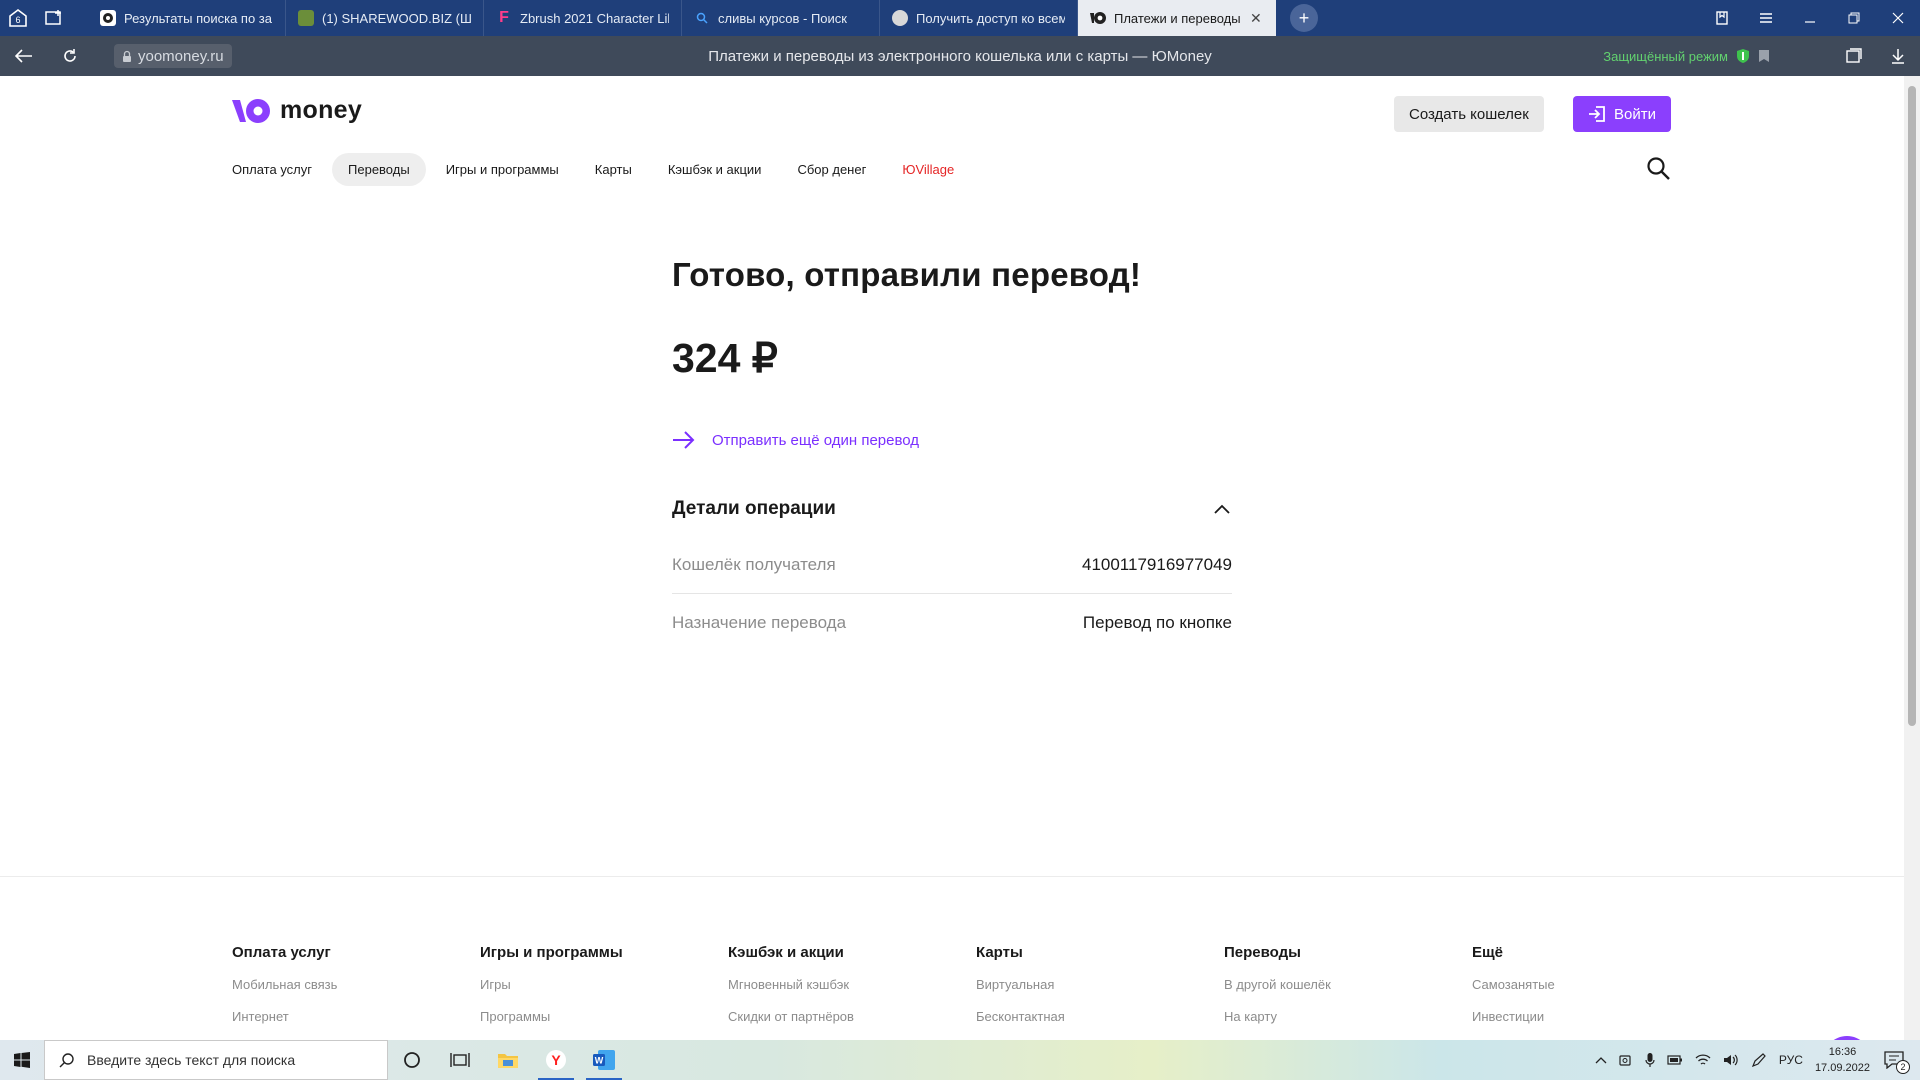  What do you see at coordinates (1759, 1060) in the screenshot?
I see `pen-icon` at bounding box center [1759, 1060].